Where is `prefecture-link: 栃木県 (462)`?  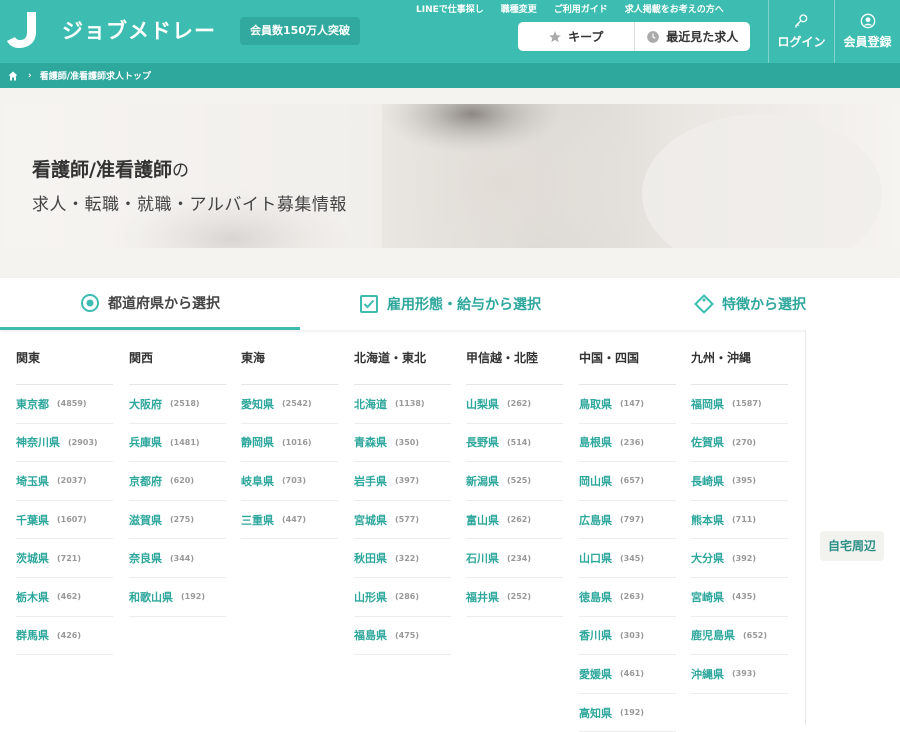 prefecture-link: 栃木県 (462) is located at coordinates (64, 597).